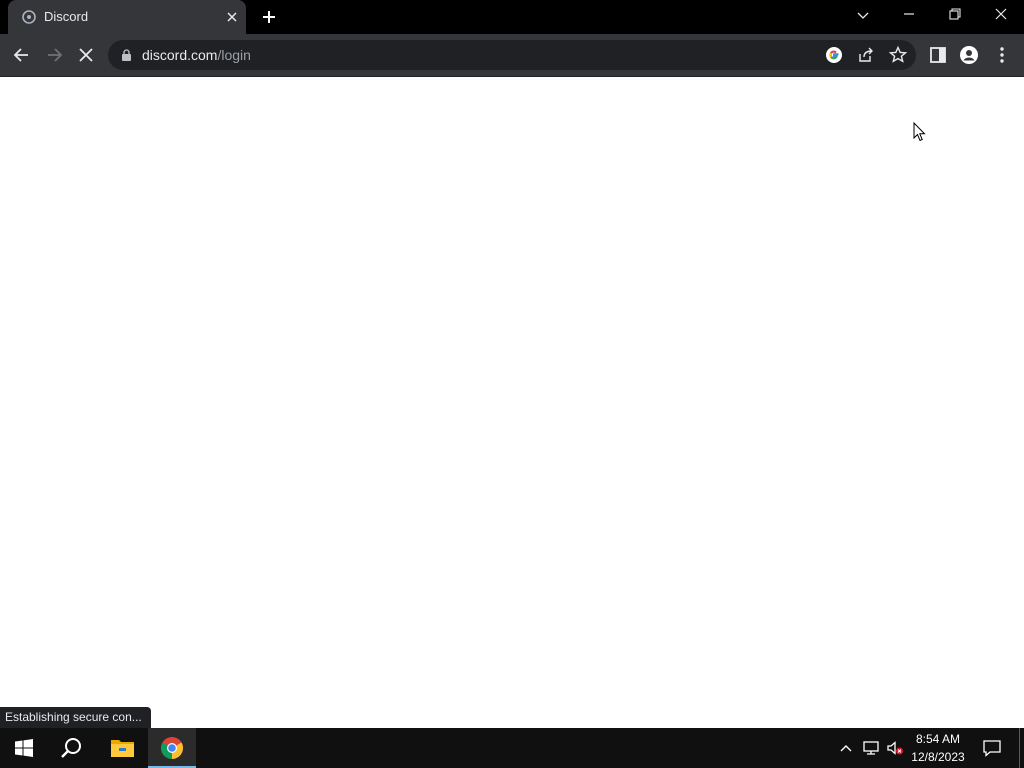 This screenshot has width=1024, height=768. What do you see at coordinates (512, 17) in the screenshot?
I see `browser-titlebar: Discord` at bounding box center [512, 17].